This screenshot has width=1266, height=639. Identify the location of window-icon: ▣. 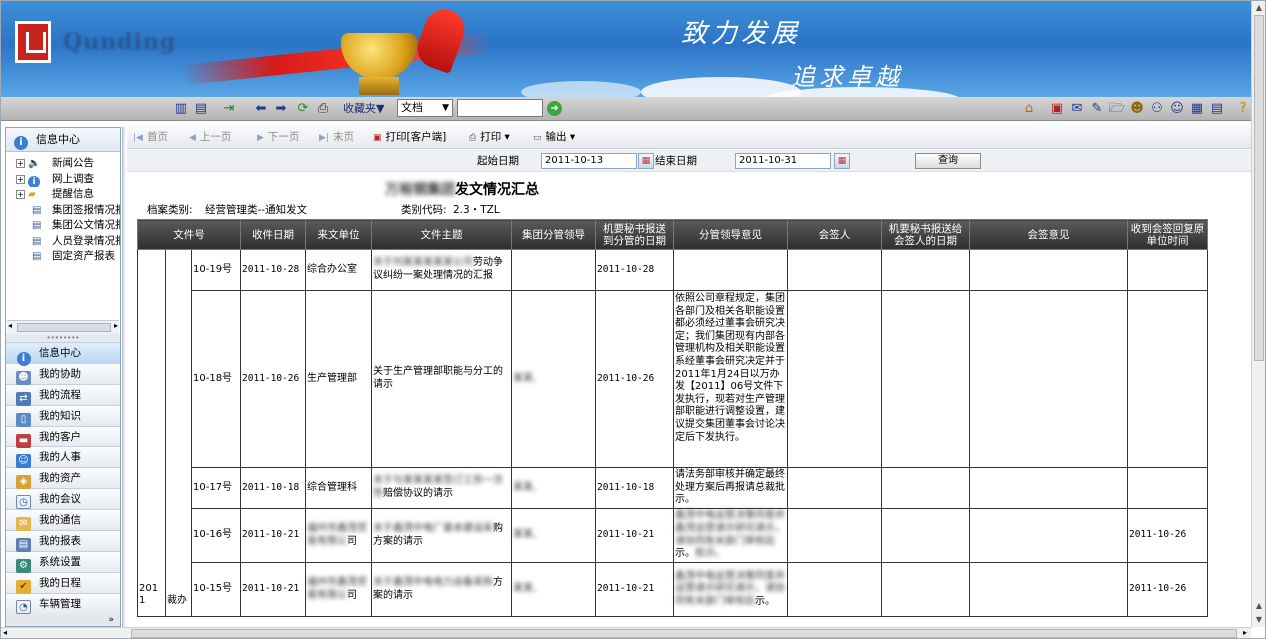
(1057, 109).